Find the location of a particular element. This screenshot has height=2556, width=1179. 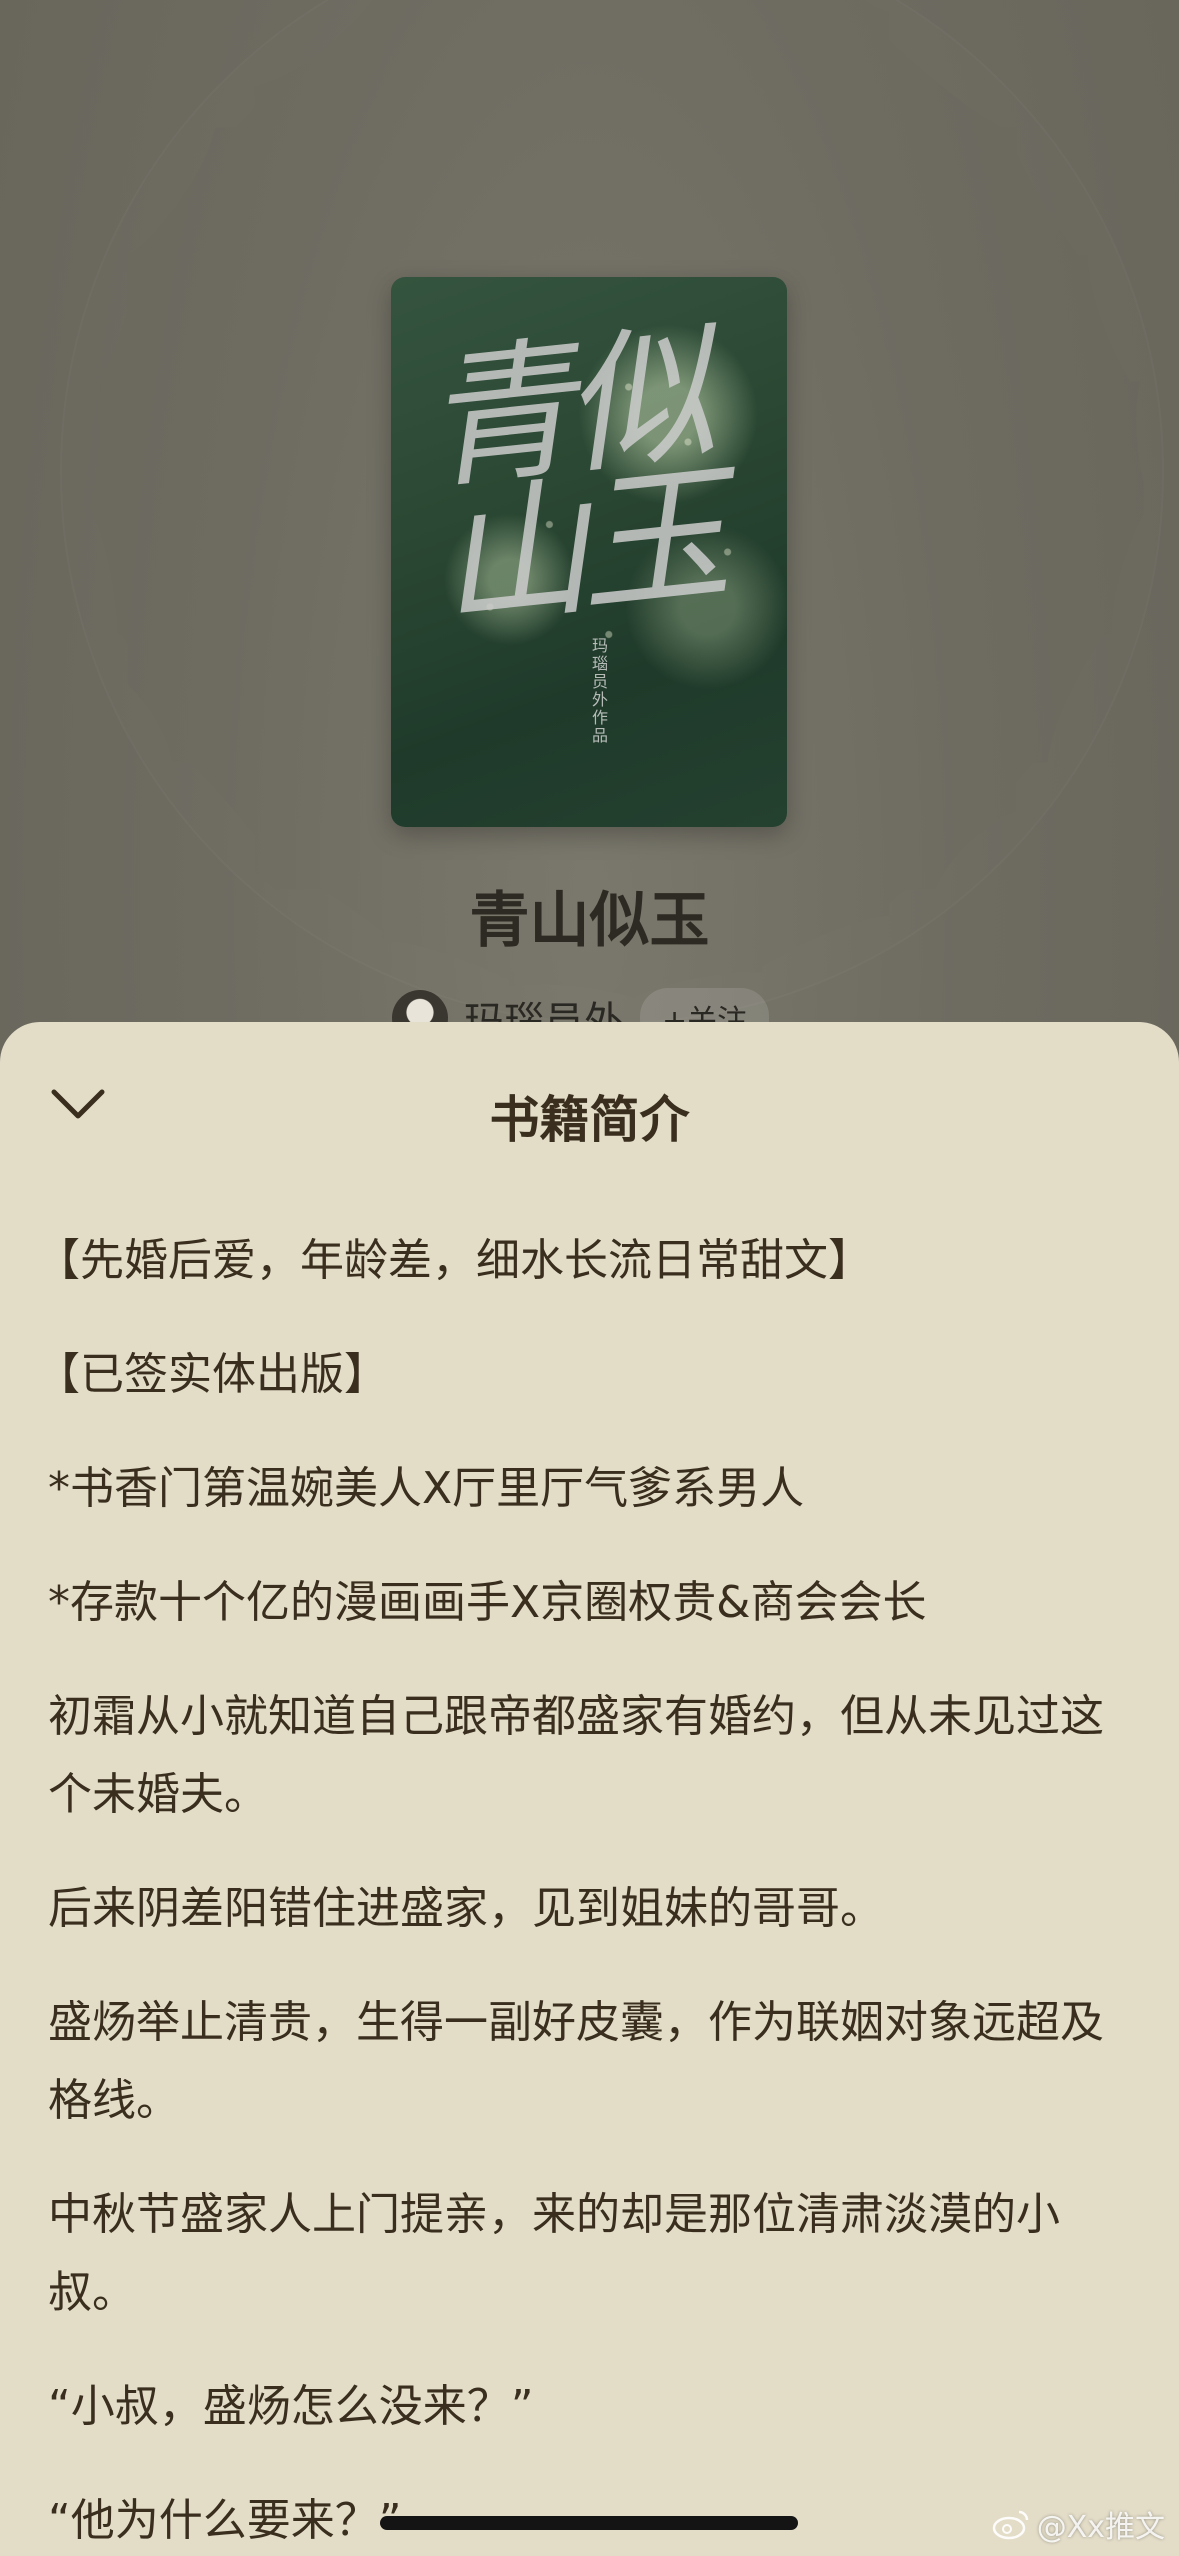

synopsis-paragraph: 盛炀举止清贵，生得一副好皮囊，作为联姻对象远超及格线。 is located at coordinates (576, 2061).